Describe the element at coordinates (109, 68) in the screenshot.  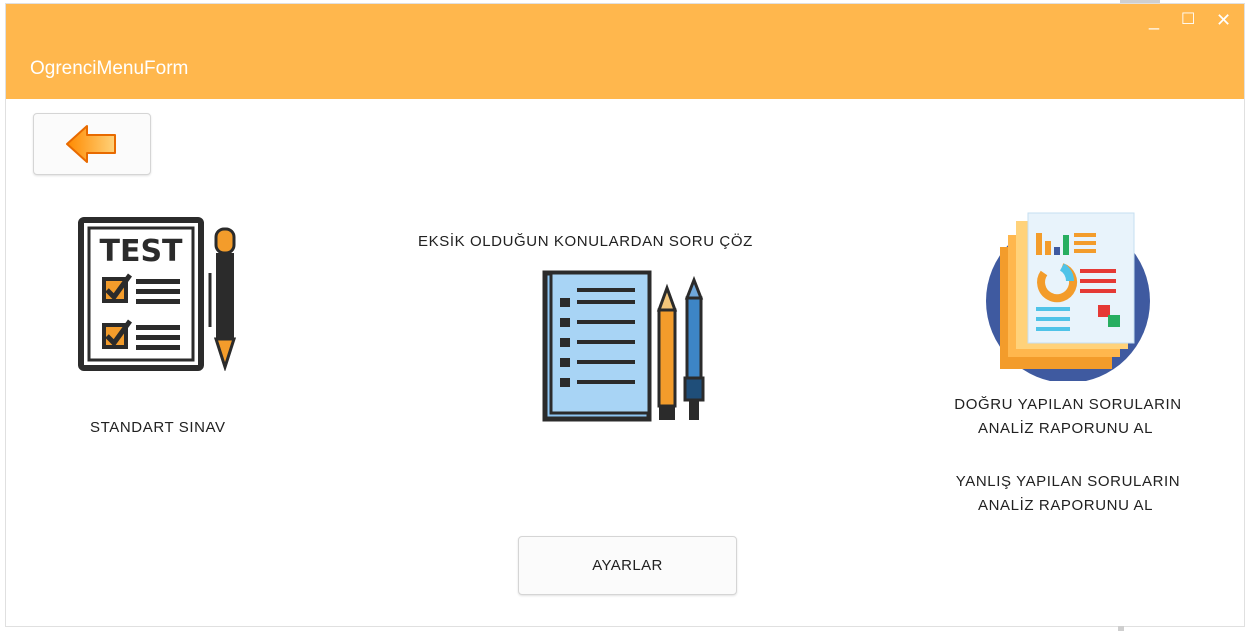
I see `window-title: OgrenciMenuForm` at that location.